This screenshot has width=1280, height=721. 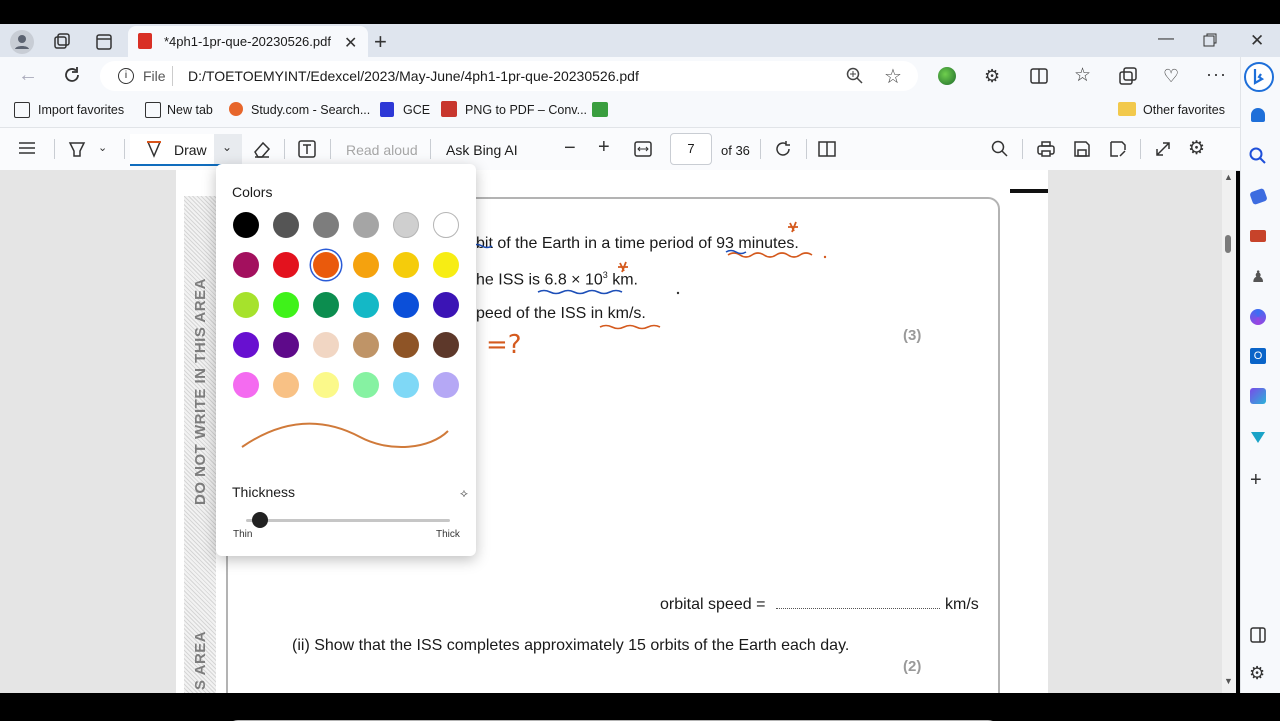 What do you see at coordinates (643, 149) in the screenshot?
I see `fit-page-icon` at bounding box center [643, 149].